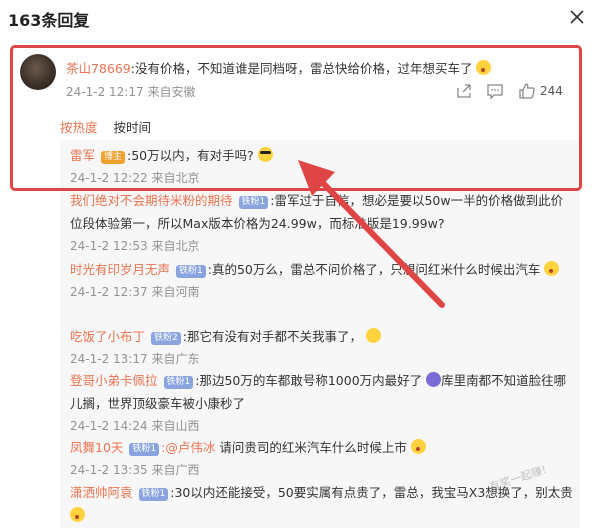  I want to click on reply-username: 时光有印岁月无声, so click(120, 269).